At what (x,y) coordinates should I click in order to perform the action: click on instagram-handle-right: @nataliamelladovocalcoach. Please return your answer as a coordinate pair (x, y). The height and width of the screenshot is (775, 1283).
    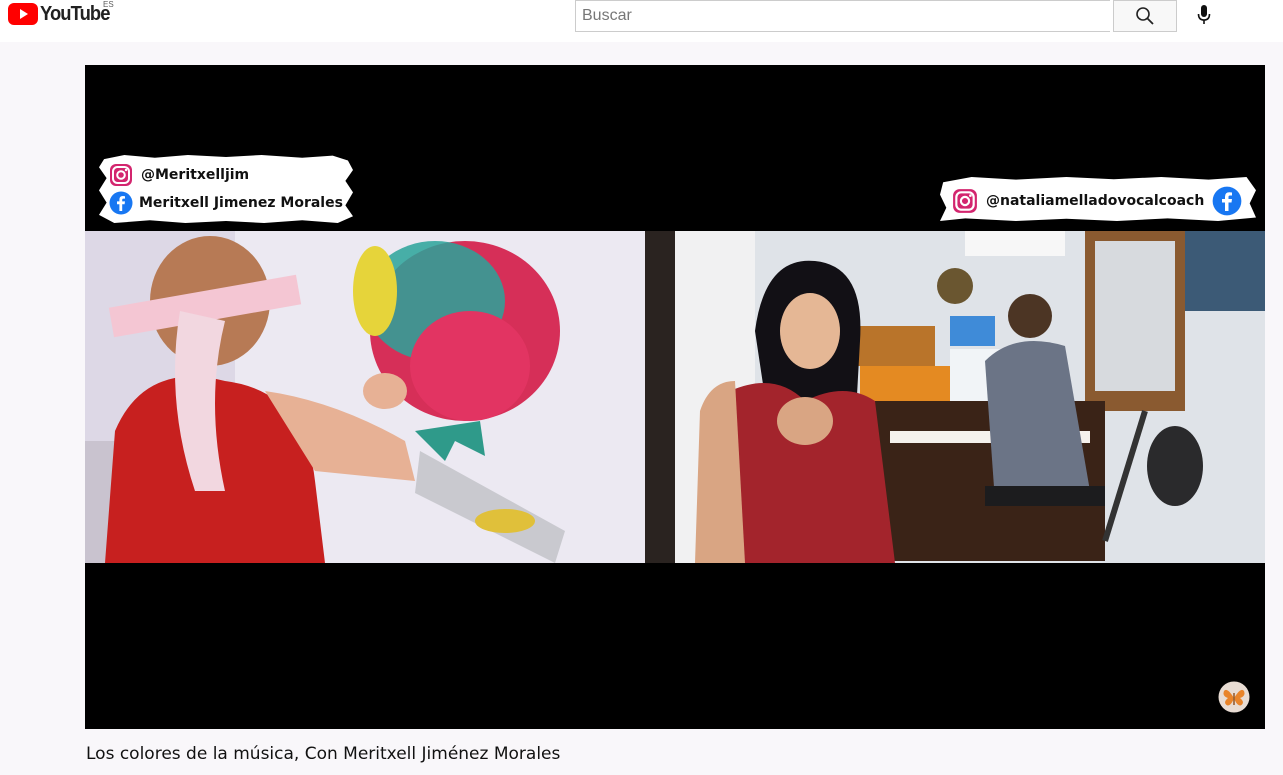
    Looking at the image, I should click on (1095, 201).